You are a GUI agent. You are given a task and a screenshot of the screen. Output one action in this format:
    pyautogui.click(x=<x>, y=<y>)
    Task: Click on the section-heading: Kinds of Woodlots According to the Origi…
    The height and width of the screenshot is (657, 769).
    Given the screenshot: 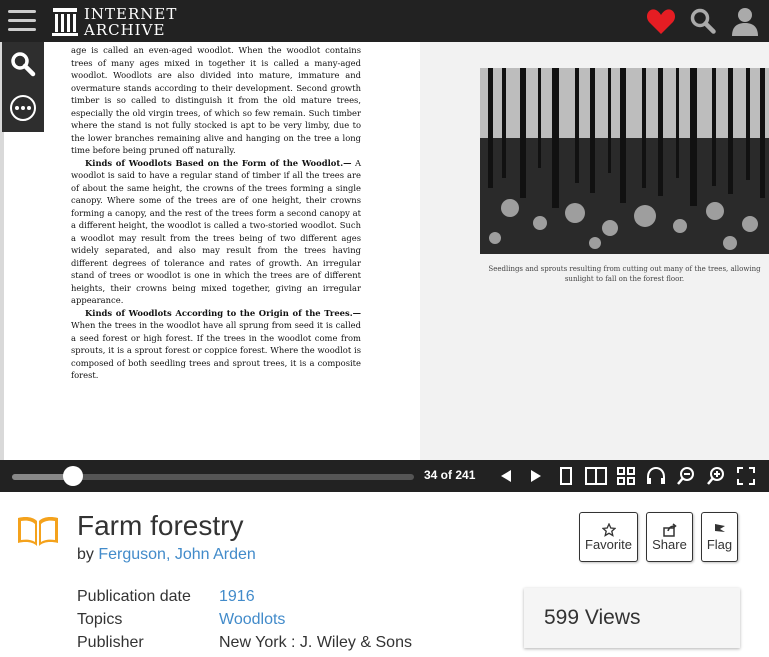 What is the action you would take?
    pyautogui.click(x=223, y=312)
    